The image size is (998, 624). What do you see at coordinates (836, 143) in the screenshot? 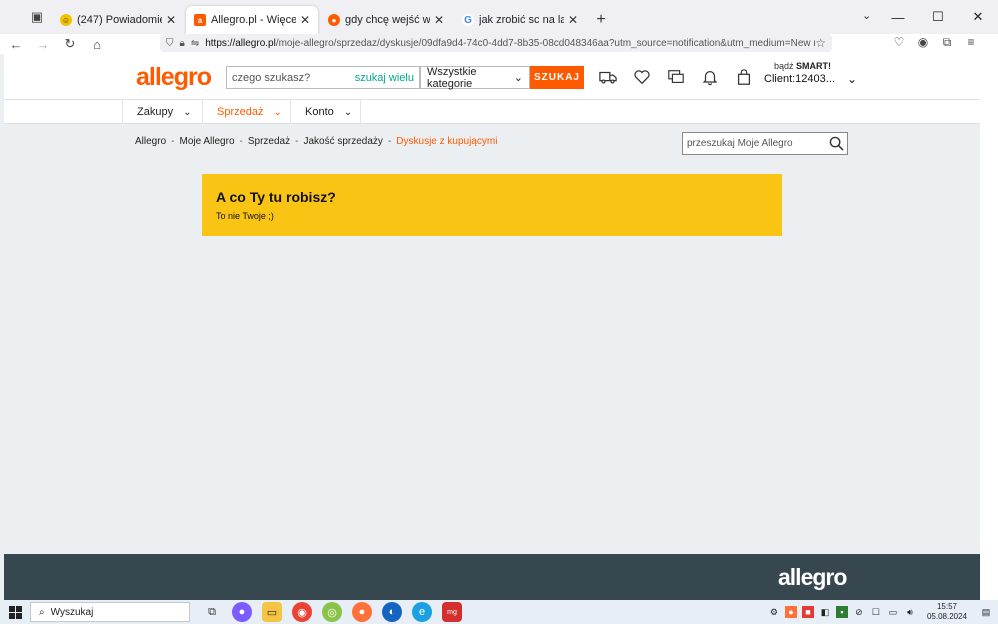
I see `search-icon` at bounding box center [836, 143].